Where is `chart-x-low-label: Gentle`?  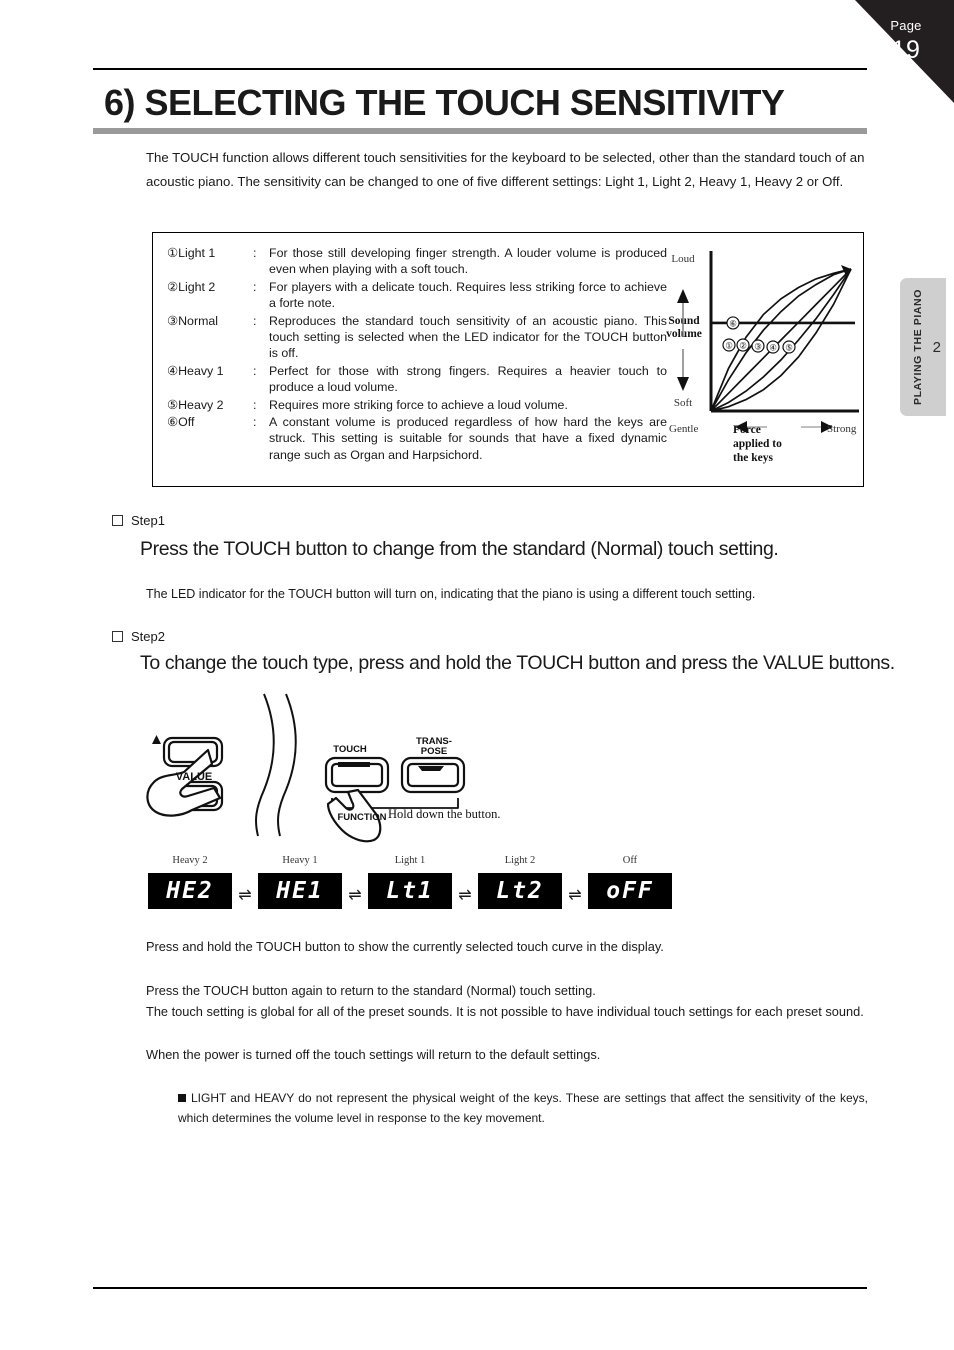 chart-x-low-label: Gentle is located at coordinates (684, 429).